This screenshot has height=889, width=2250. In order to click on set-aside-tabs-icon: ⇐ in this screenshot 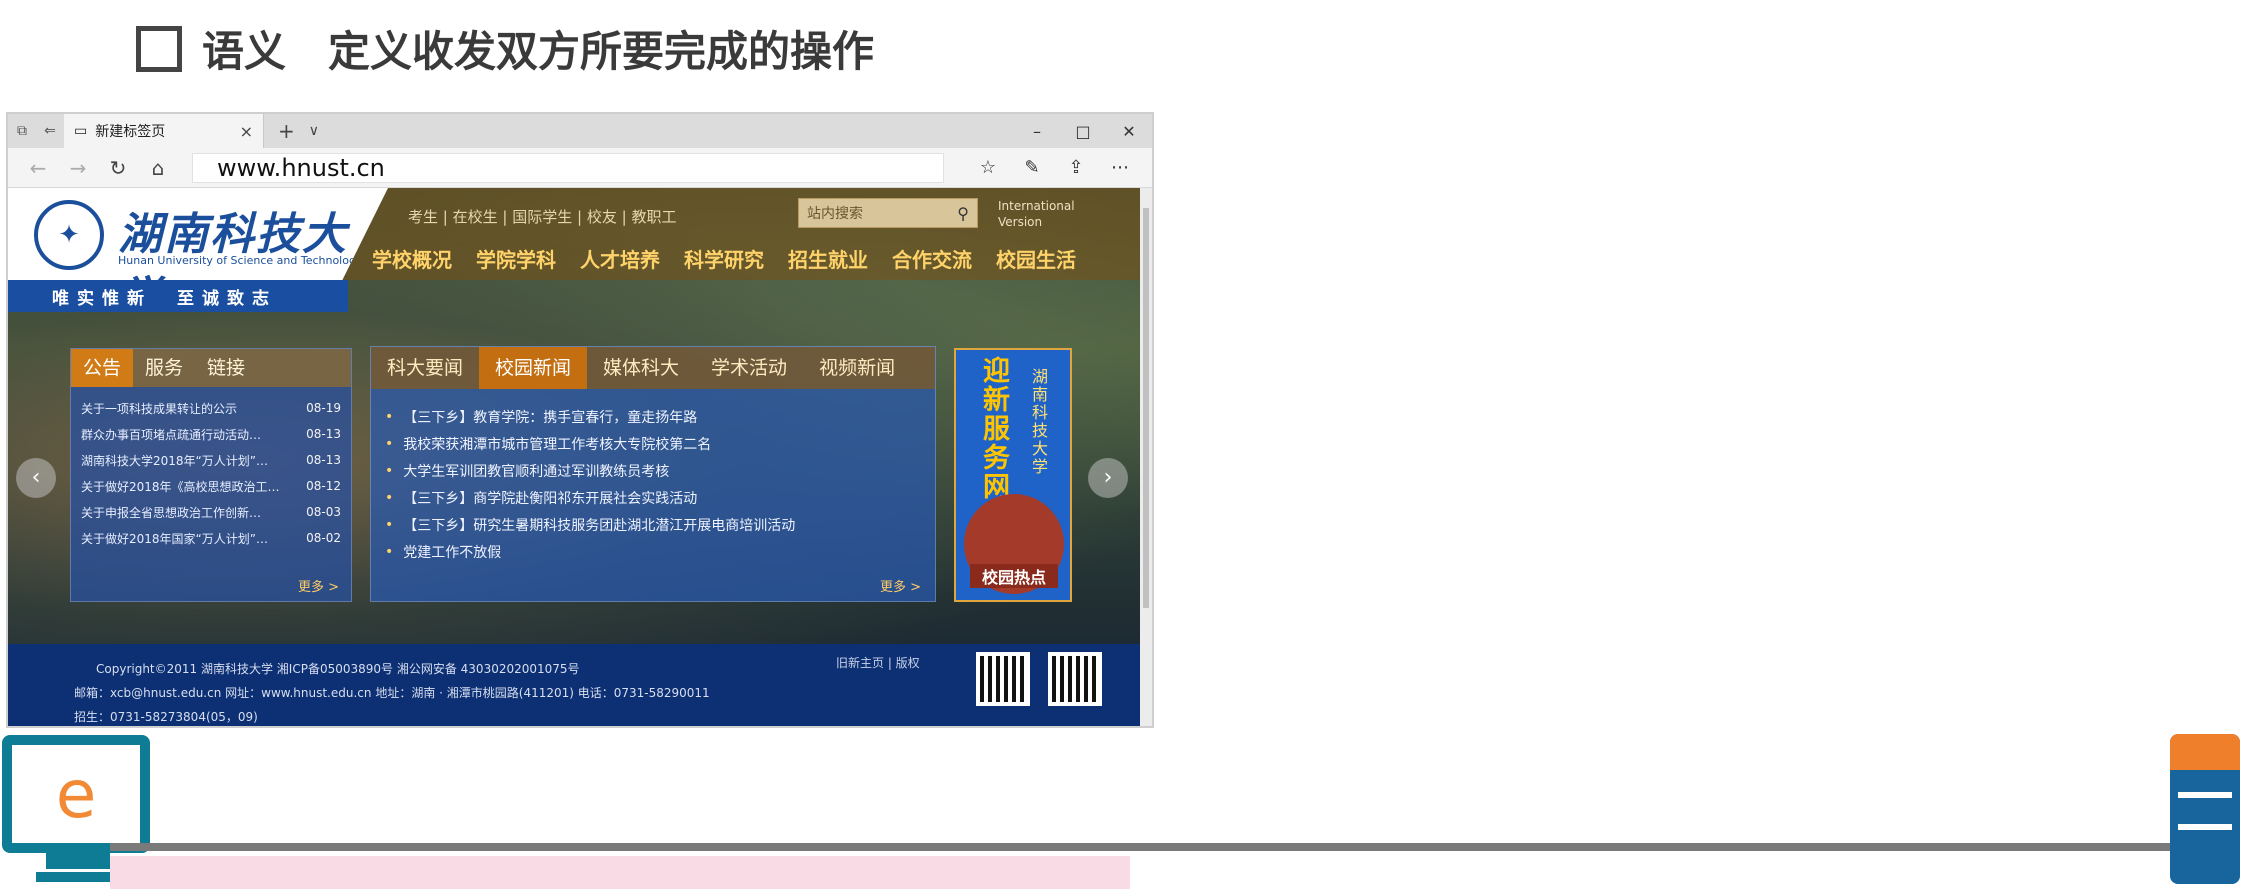, I will do `click(50, 131)`.